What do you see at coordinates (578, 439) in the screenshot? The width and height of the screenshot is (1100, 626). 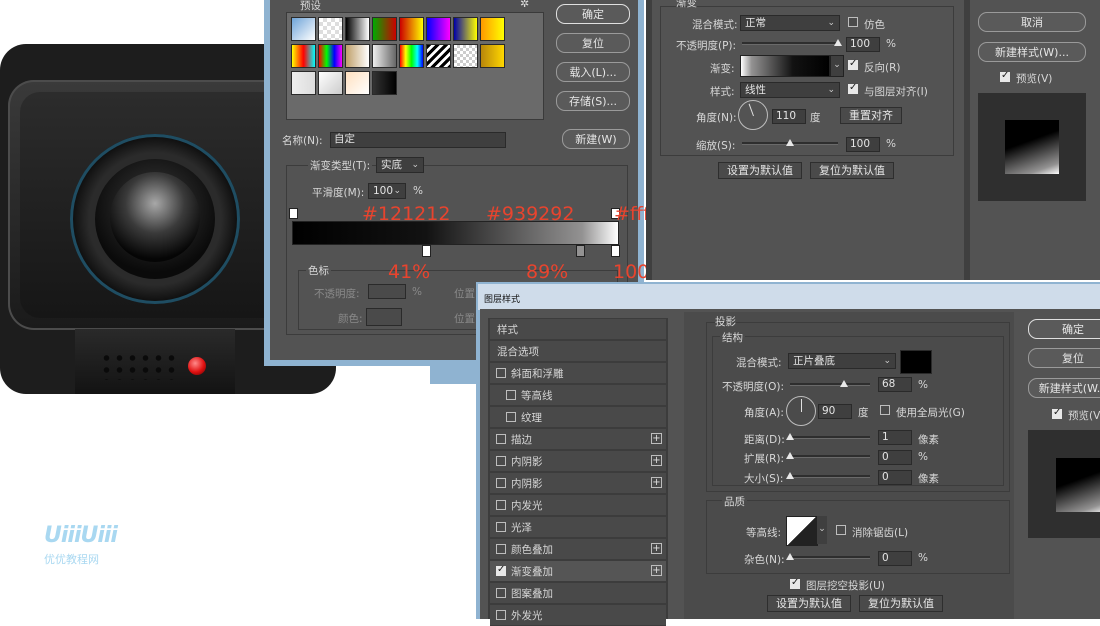 I see `layer-style-item: 描边 +` at bounding box center [578, 439].